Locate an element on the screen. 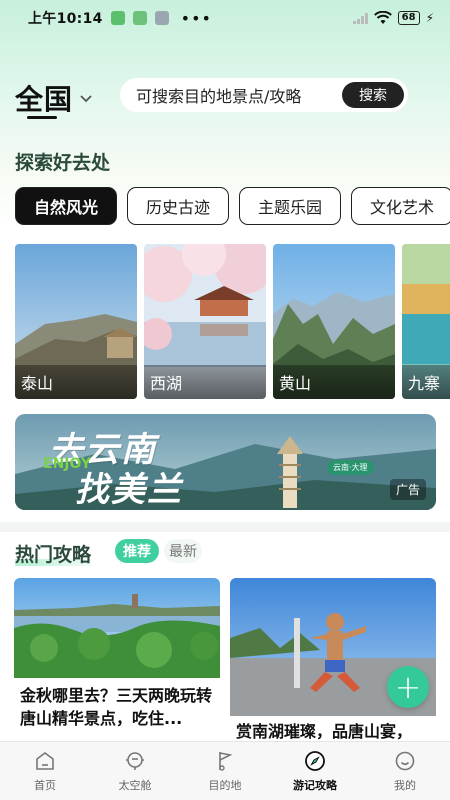 This screenshot has height=800, width=450. wifi-icon is located at coordinates (382, 17).